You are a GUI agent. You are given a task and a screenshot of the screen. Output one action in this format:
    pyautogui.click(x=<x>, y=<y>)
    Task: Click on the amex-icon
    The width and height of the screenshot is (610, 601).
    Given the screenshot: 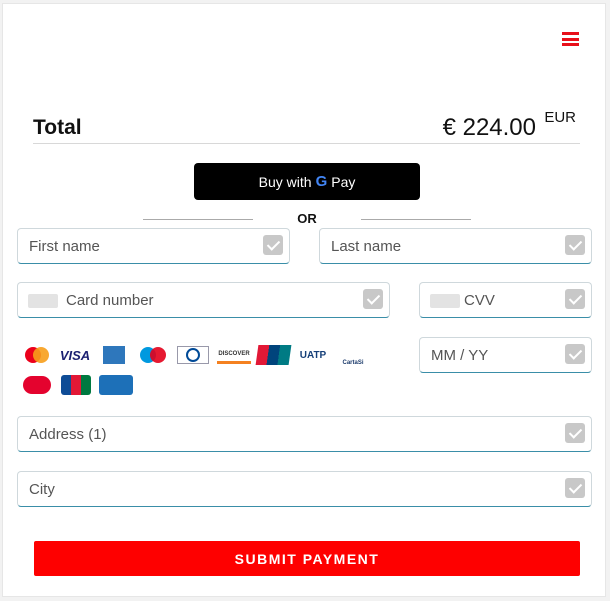 What is the action you would take?
    pyautogui.click(x=114, y=355)
    